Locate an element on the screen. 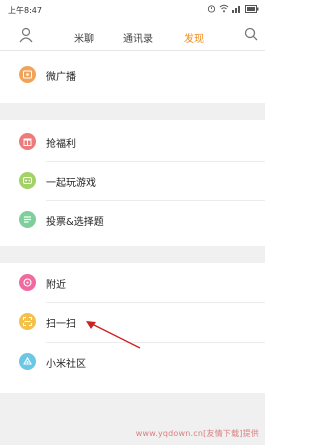 The image size is (320, 445). search-icon is located at coordinates (251, 34).